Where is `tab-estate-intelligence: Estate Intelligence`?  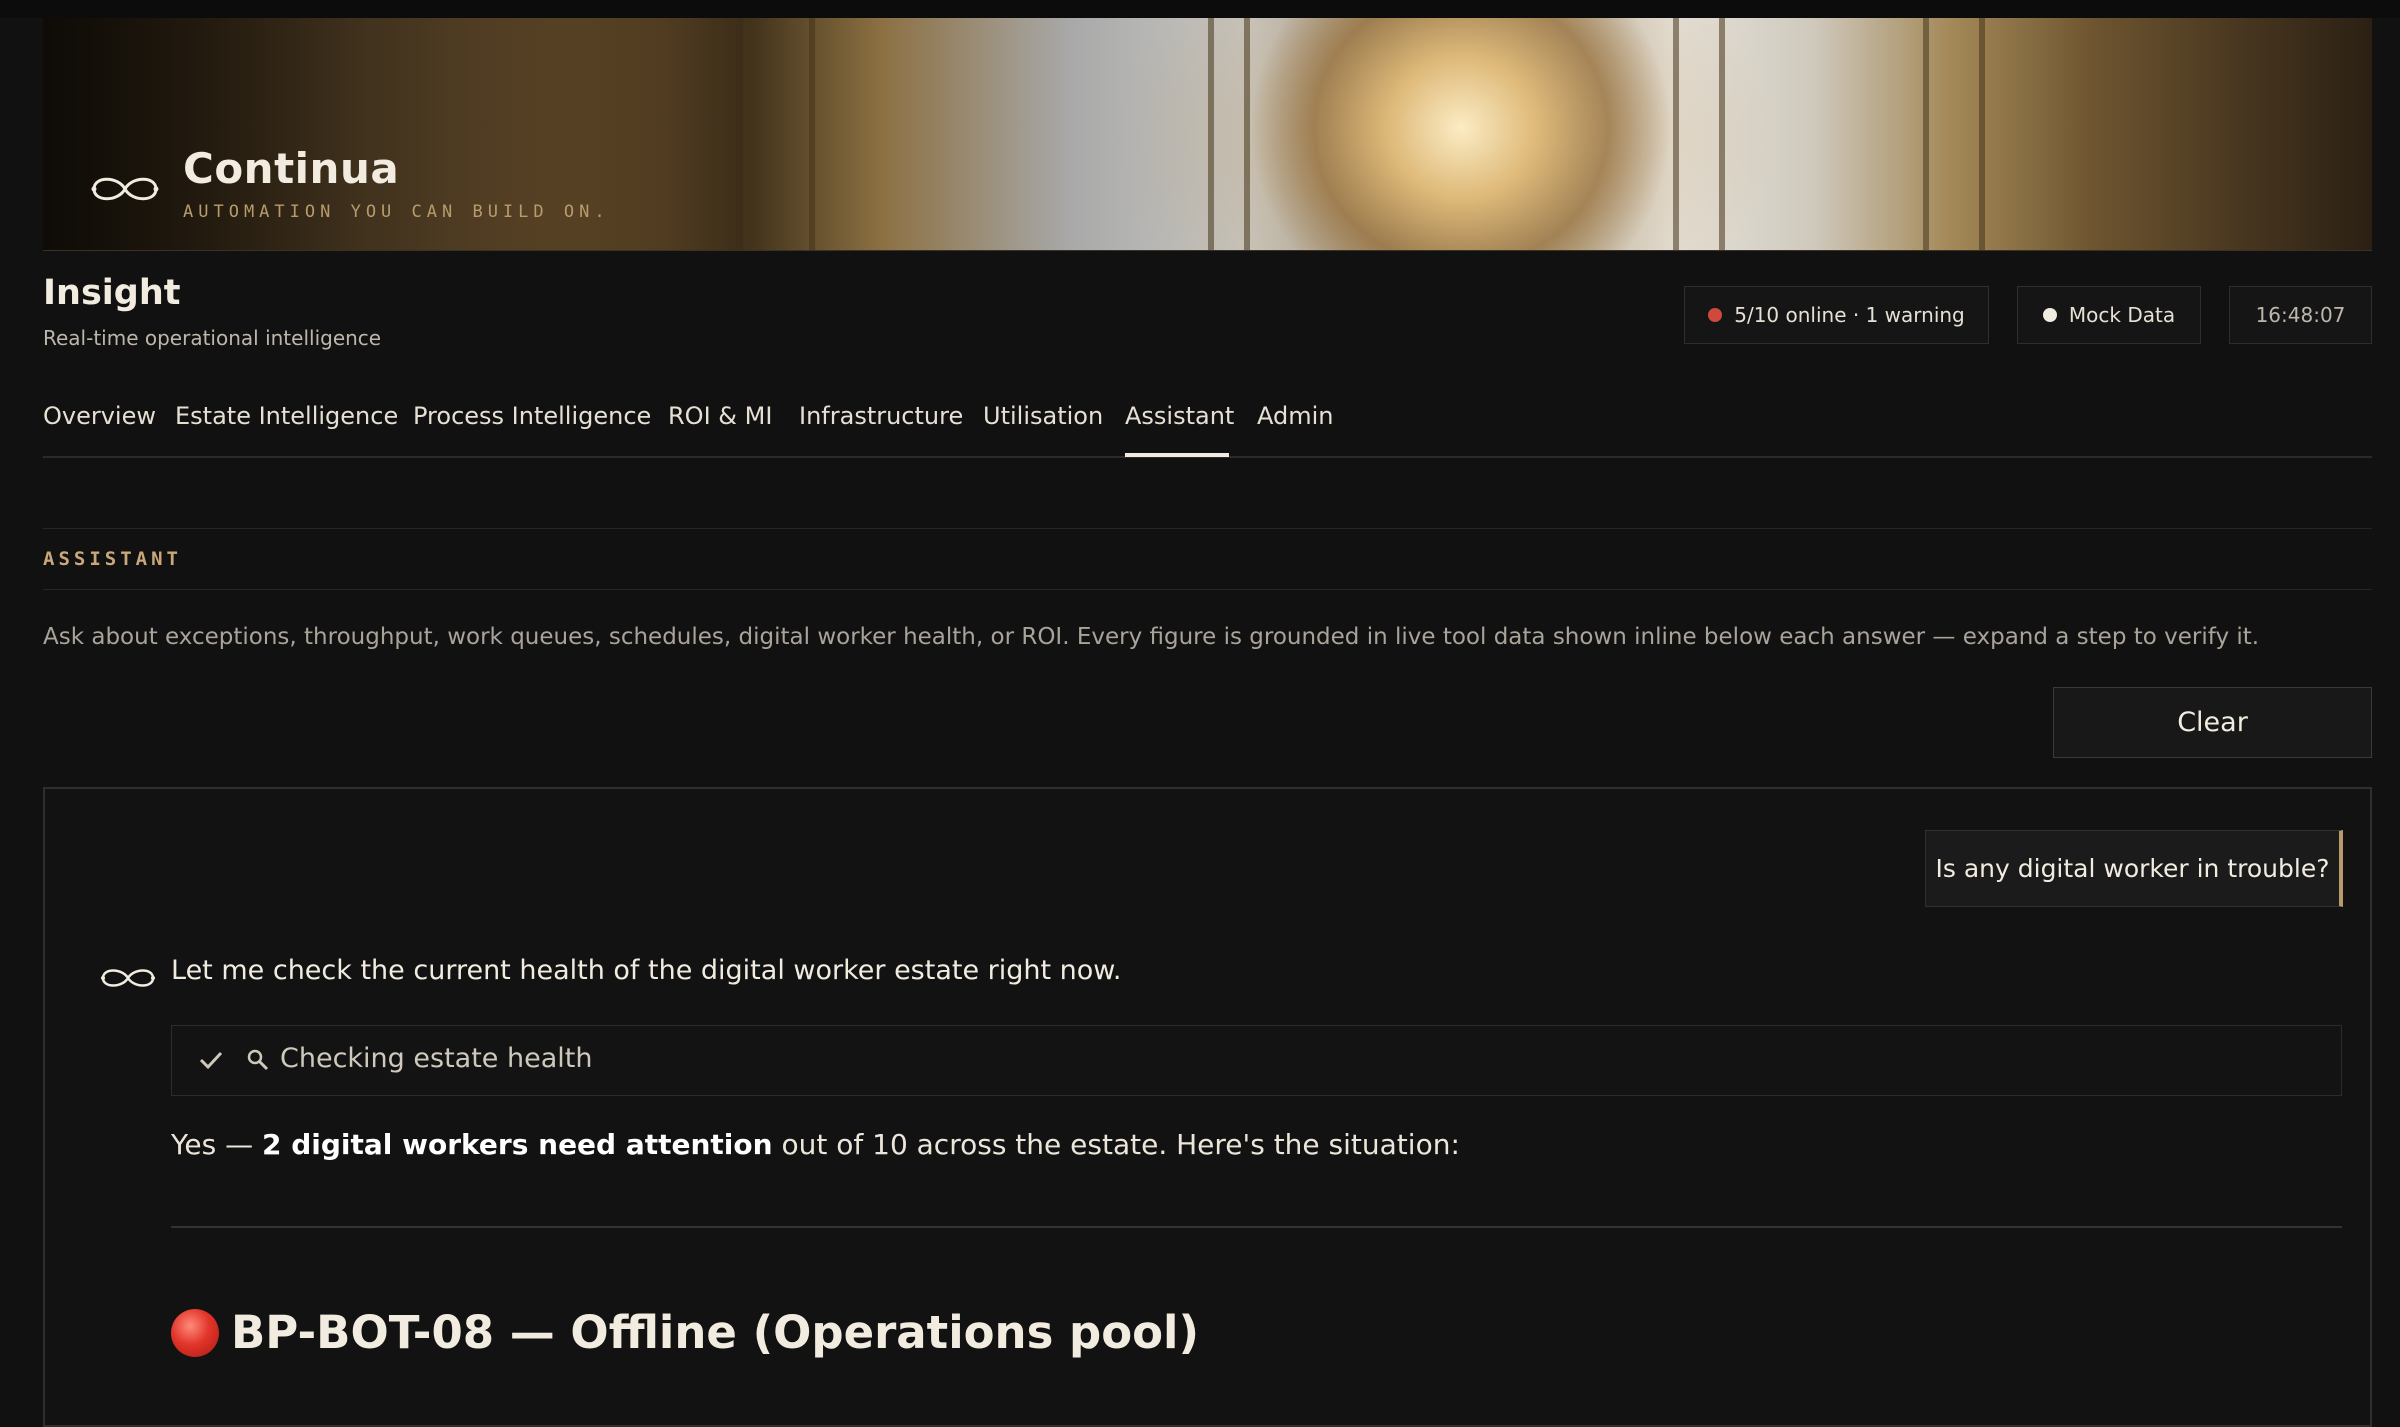 tab-estate-intelligence: Estate Intelligence is located at coordinates (286, 416).